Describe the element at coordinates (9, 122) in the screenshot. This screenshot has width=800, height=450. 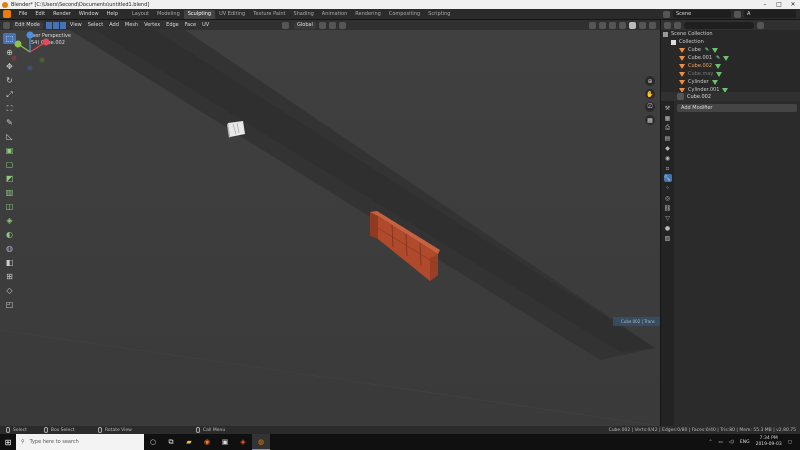
I see `annotate-icon: ✎` at that location.